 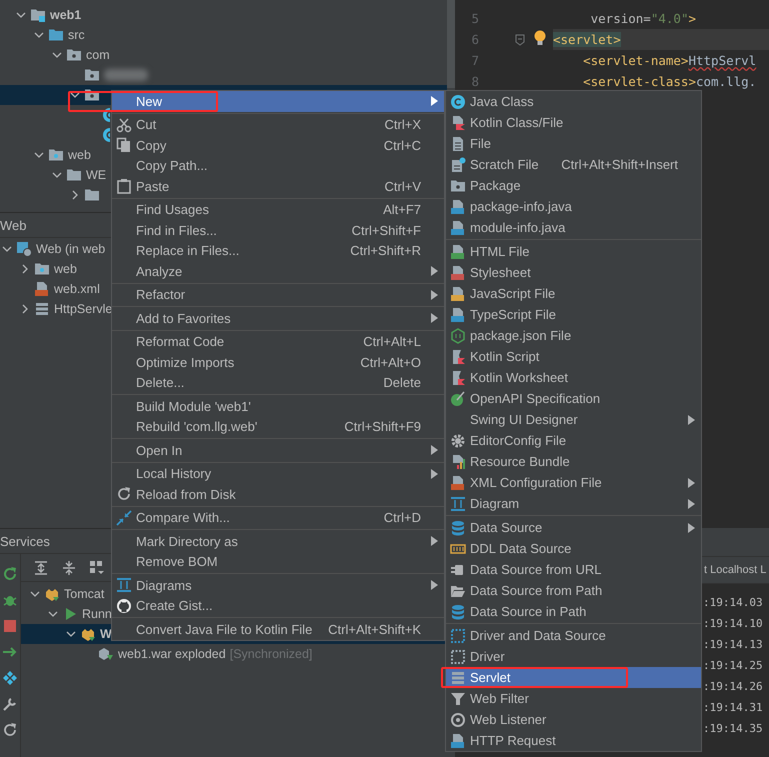 I want to click on menu-item: Refactor, so click(x=278, y=294).